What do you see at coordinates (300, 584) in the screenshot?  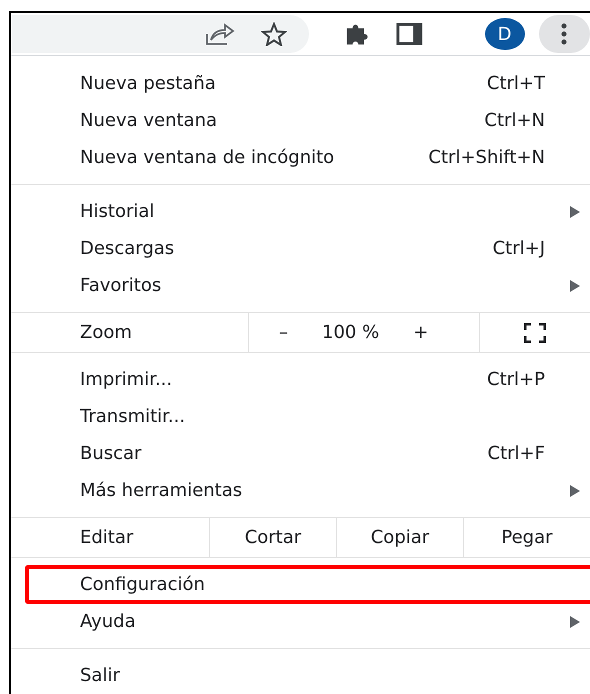 I see `menu-item: Configuración` at bounding box center [300, 584].